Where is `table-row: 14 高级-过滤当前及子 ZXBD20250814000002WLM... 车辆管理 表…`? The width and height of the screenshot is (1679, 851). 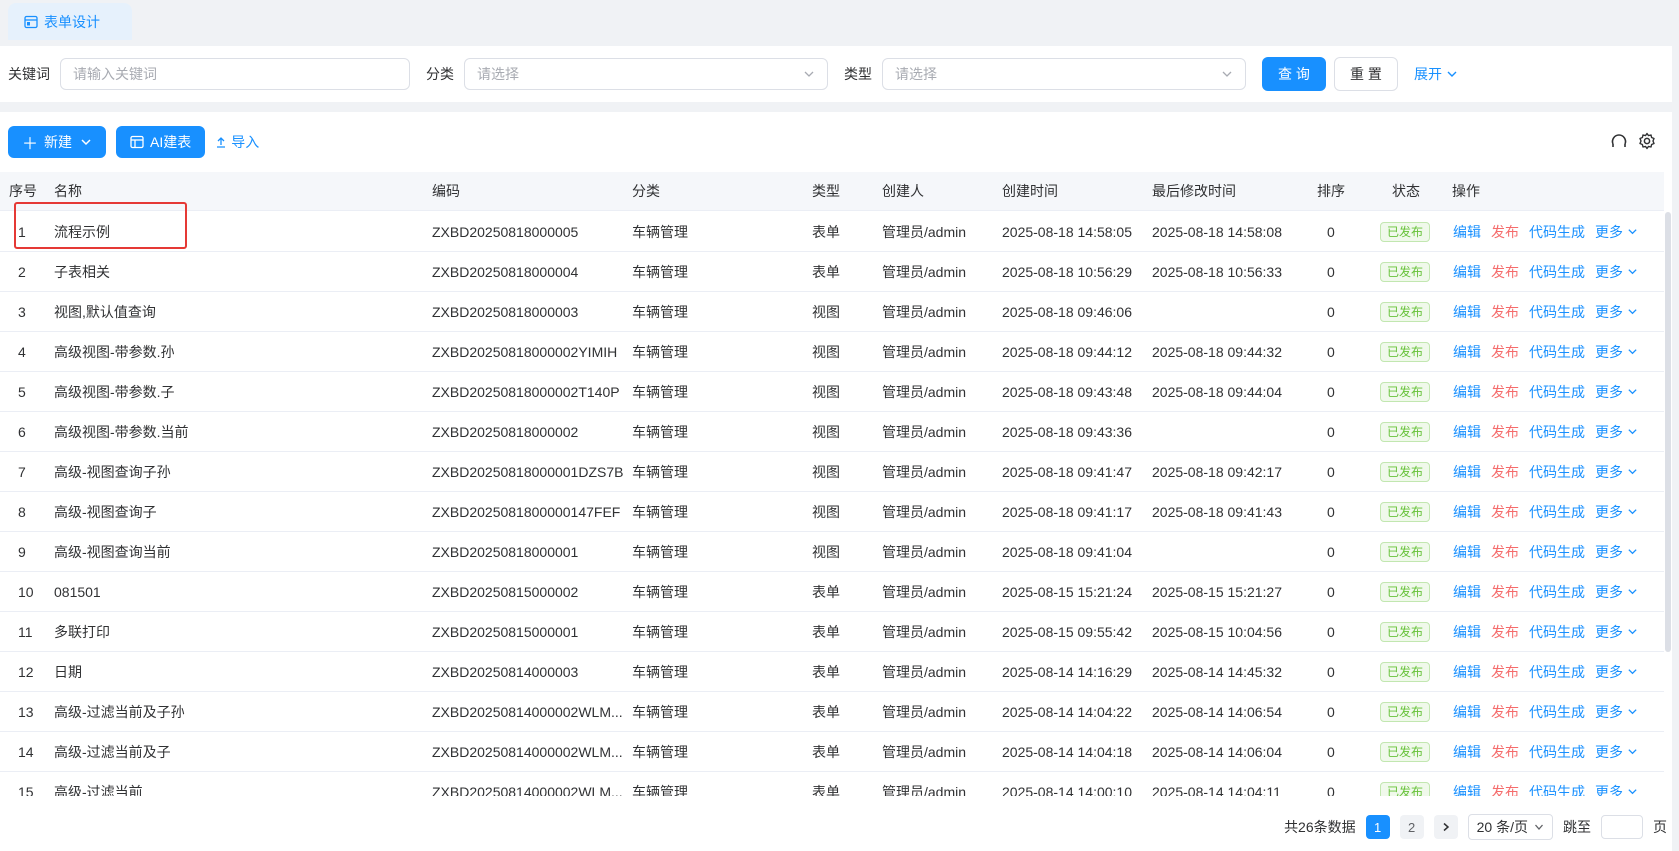 table-row: 14 高级-过滤当前及子 ZXBD20250814000002WLM... 车辆管理 表… is located at coordinates (832, 752).